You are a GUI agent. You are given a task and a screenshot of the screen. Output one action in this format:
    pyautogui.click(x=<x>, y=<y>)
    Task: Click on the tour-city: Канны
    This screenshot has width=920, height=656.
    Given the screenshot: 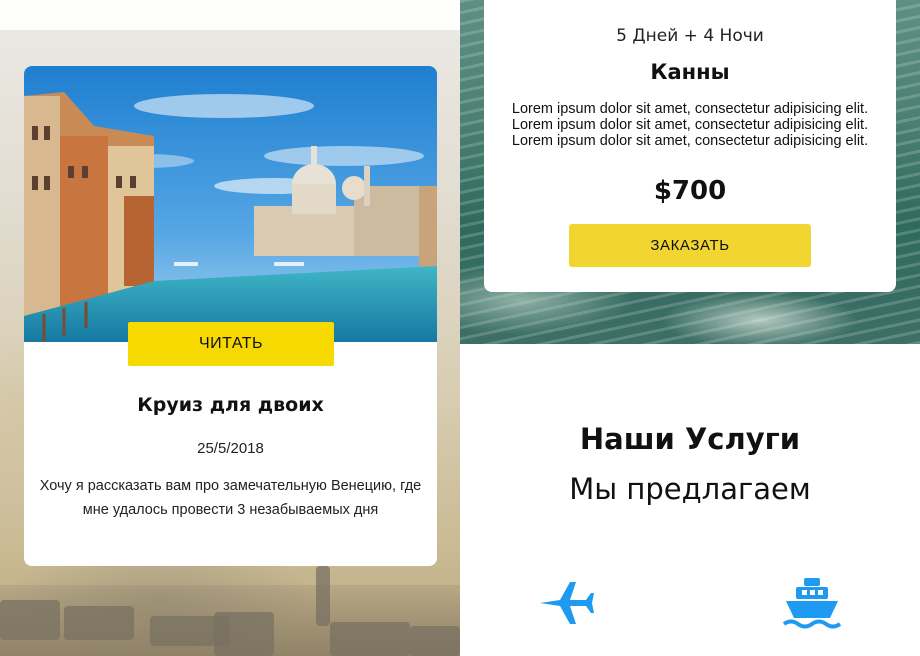 What is the action you would take?
    pyautogui.click(x=690, y=72)
    